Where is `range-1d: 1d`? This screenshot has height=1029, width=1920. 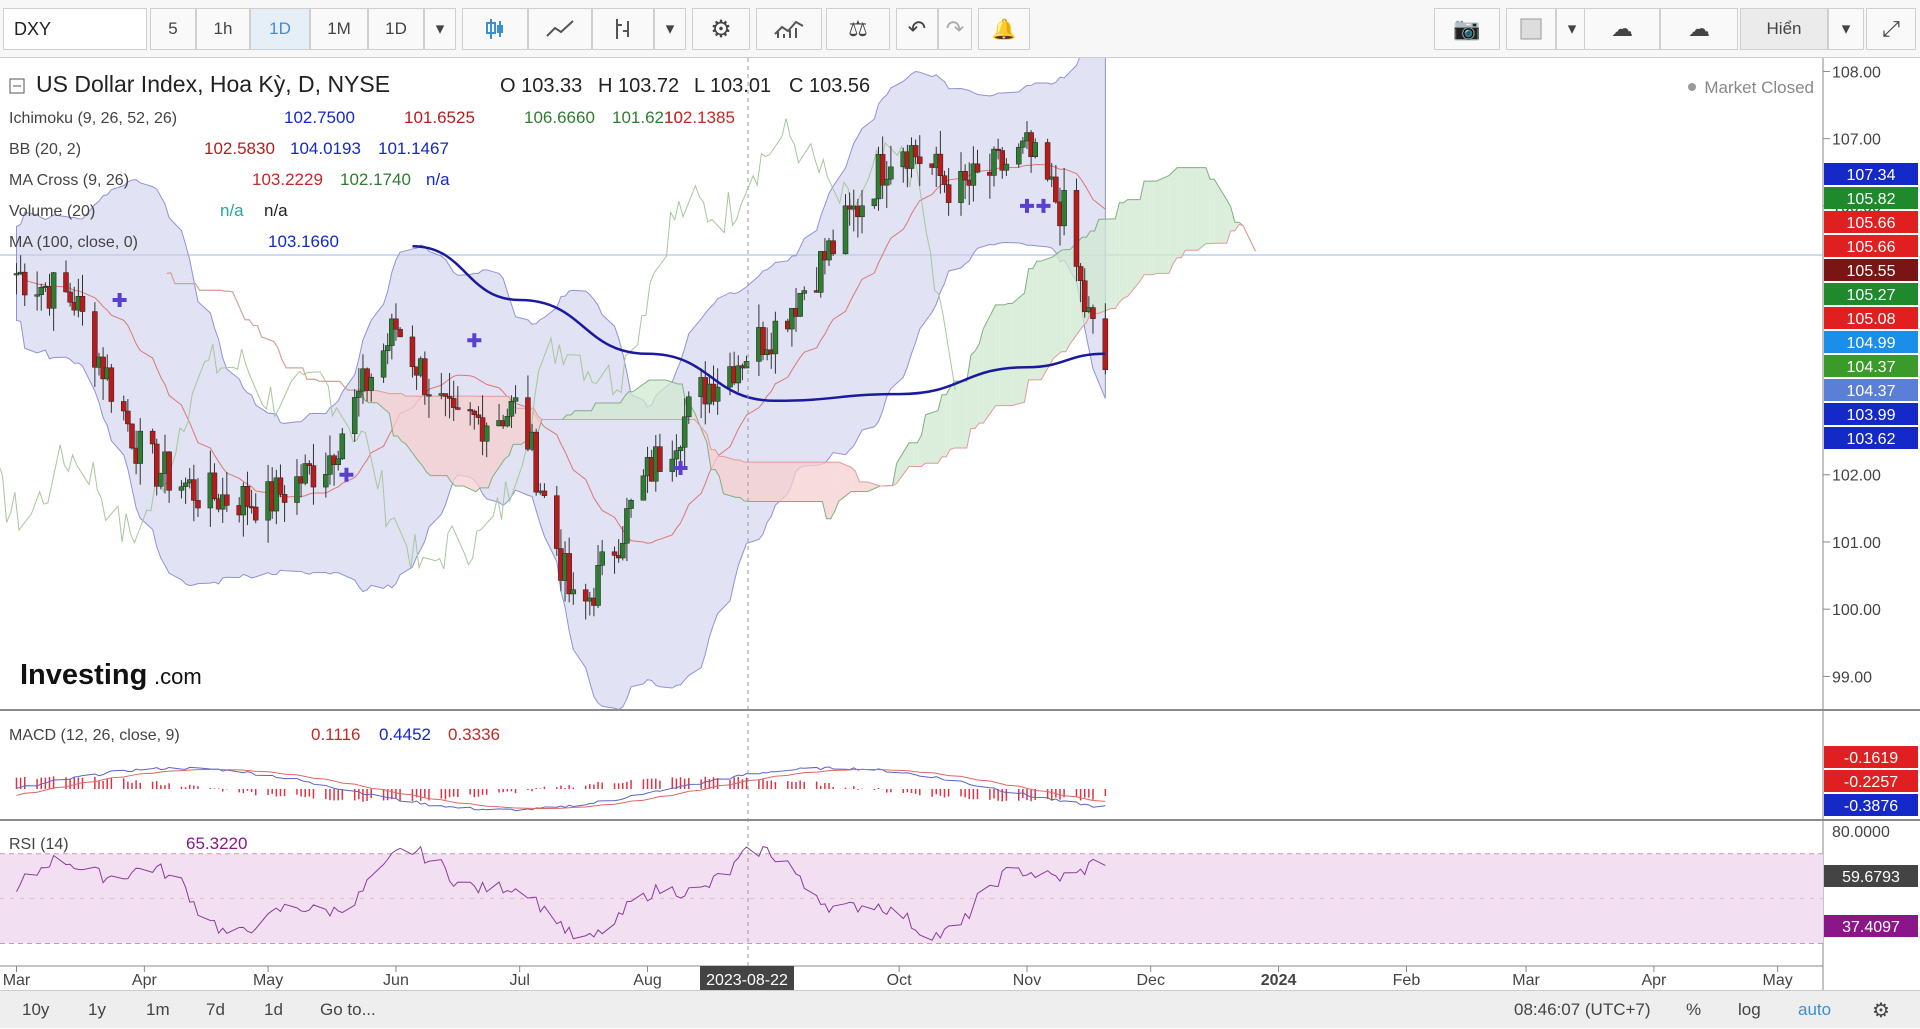
range-1d: 1d is located at coordinates (273, 1010).